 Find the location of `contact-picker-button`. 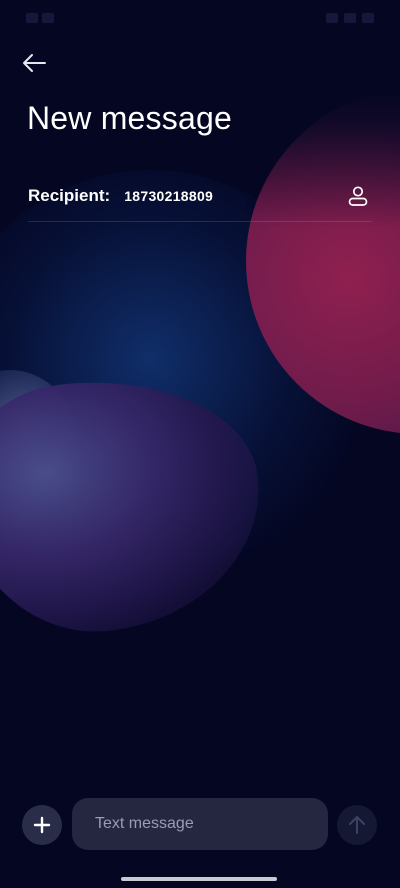

contact-picker-button is located at coordinates (358, 196).